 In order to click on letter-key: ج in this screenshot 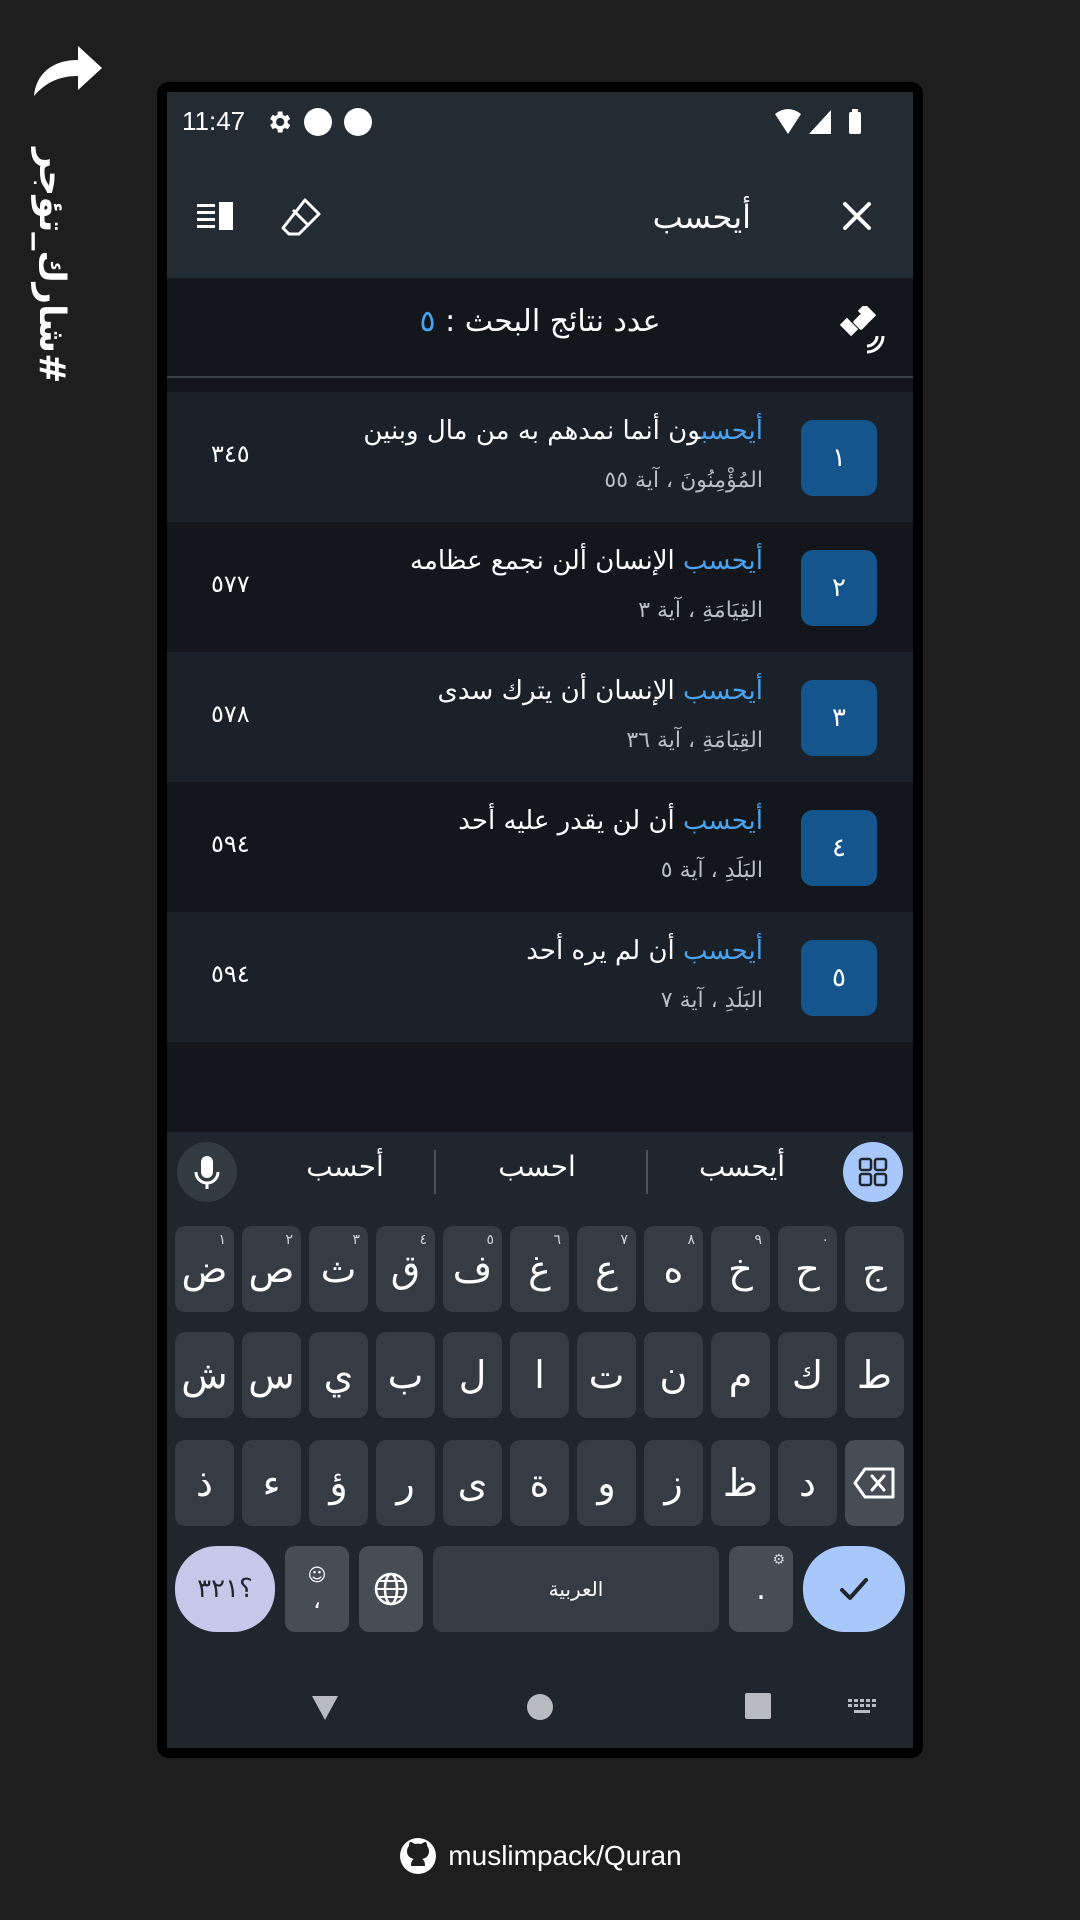, I will do `click(874, 1269)`.